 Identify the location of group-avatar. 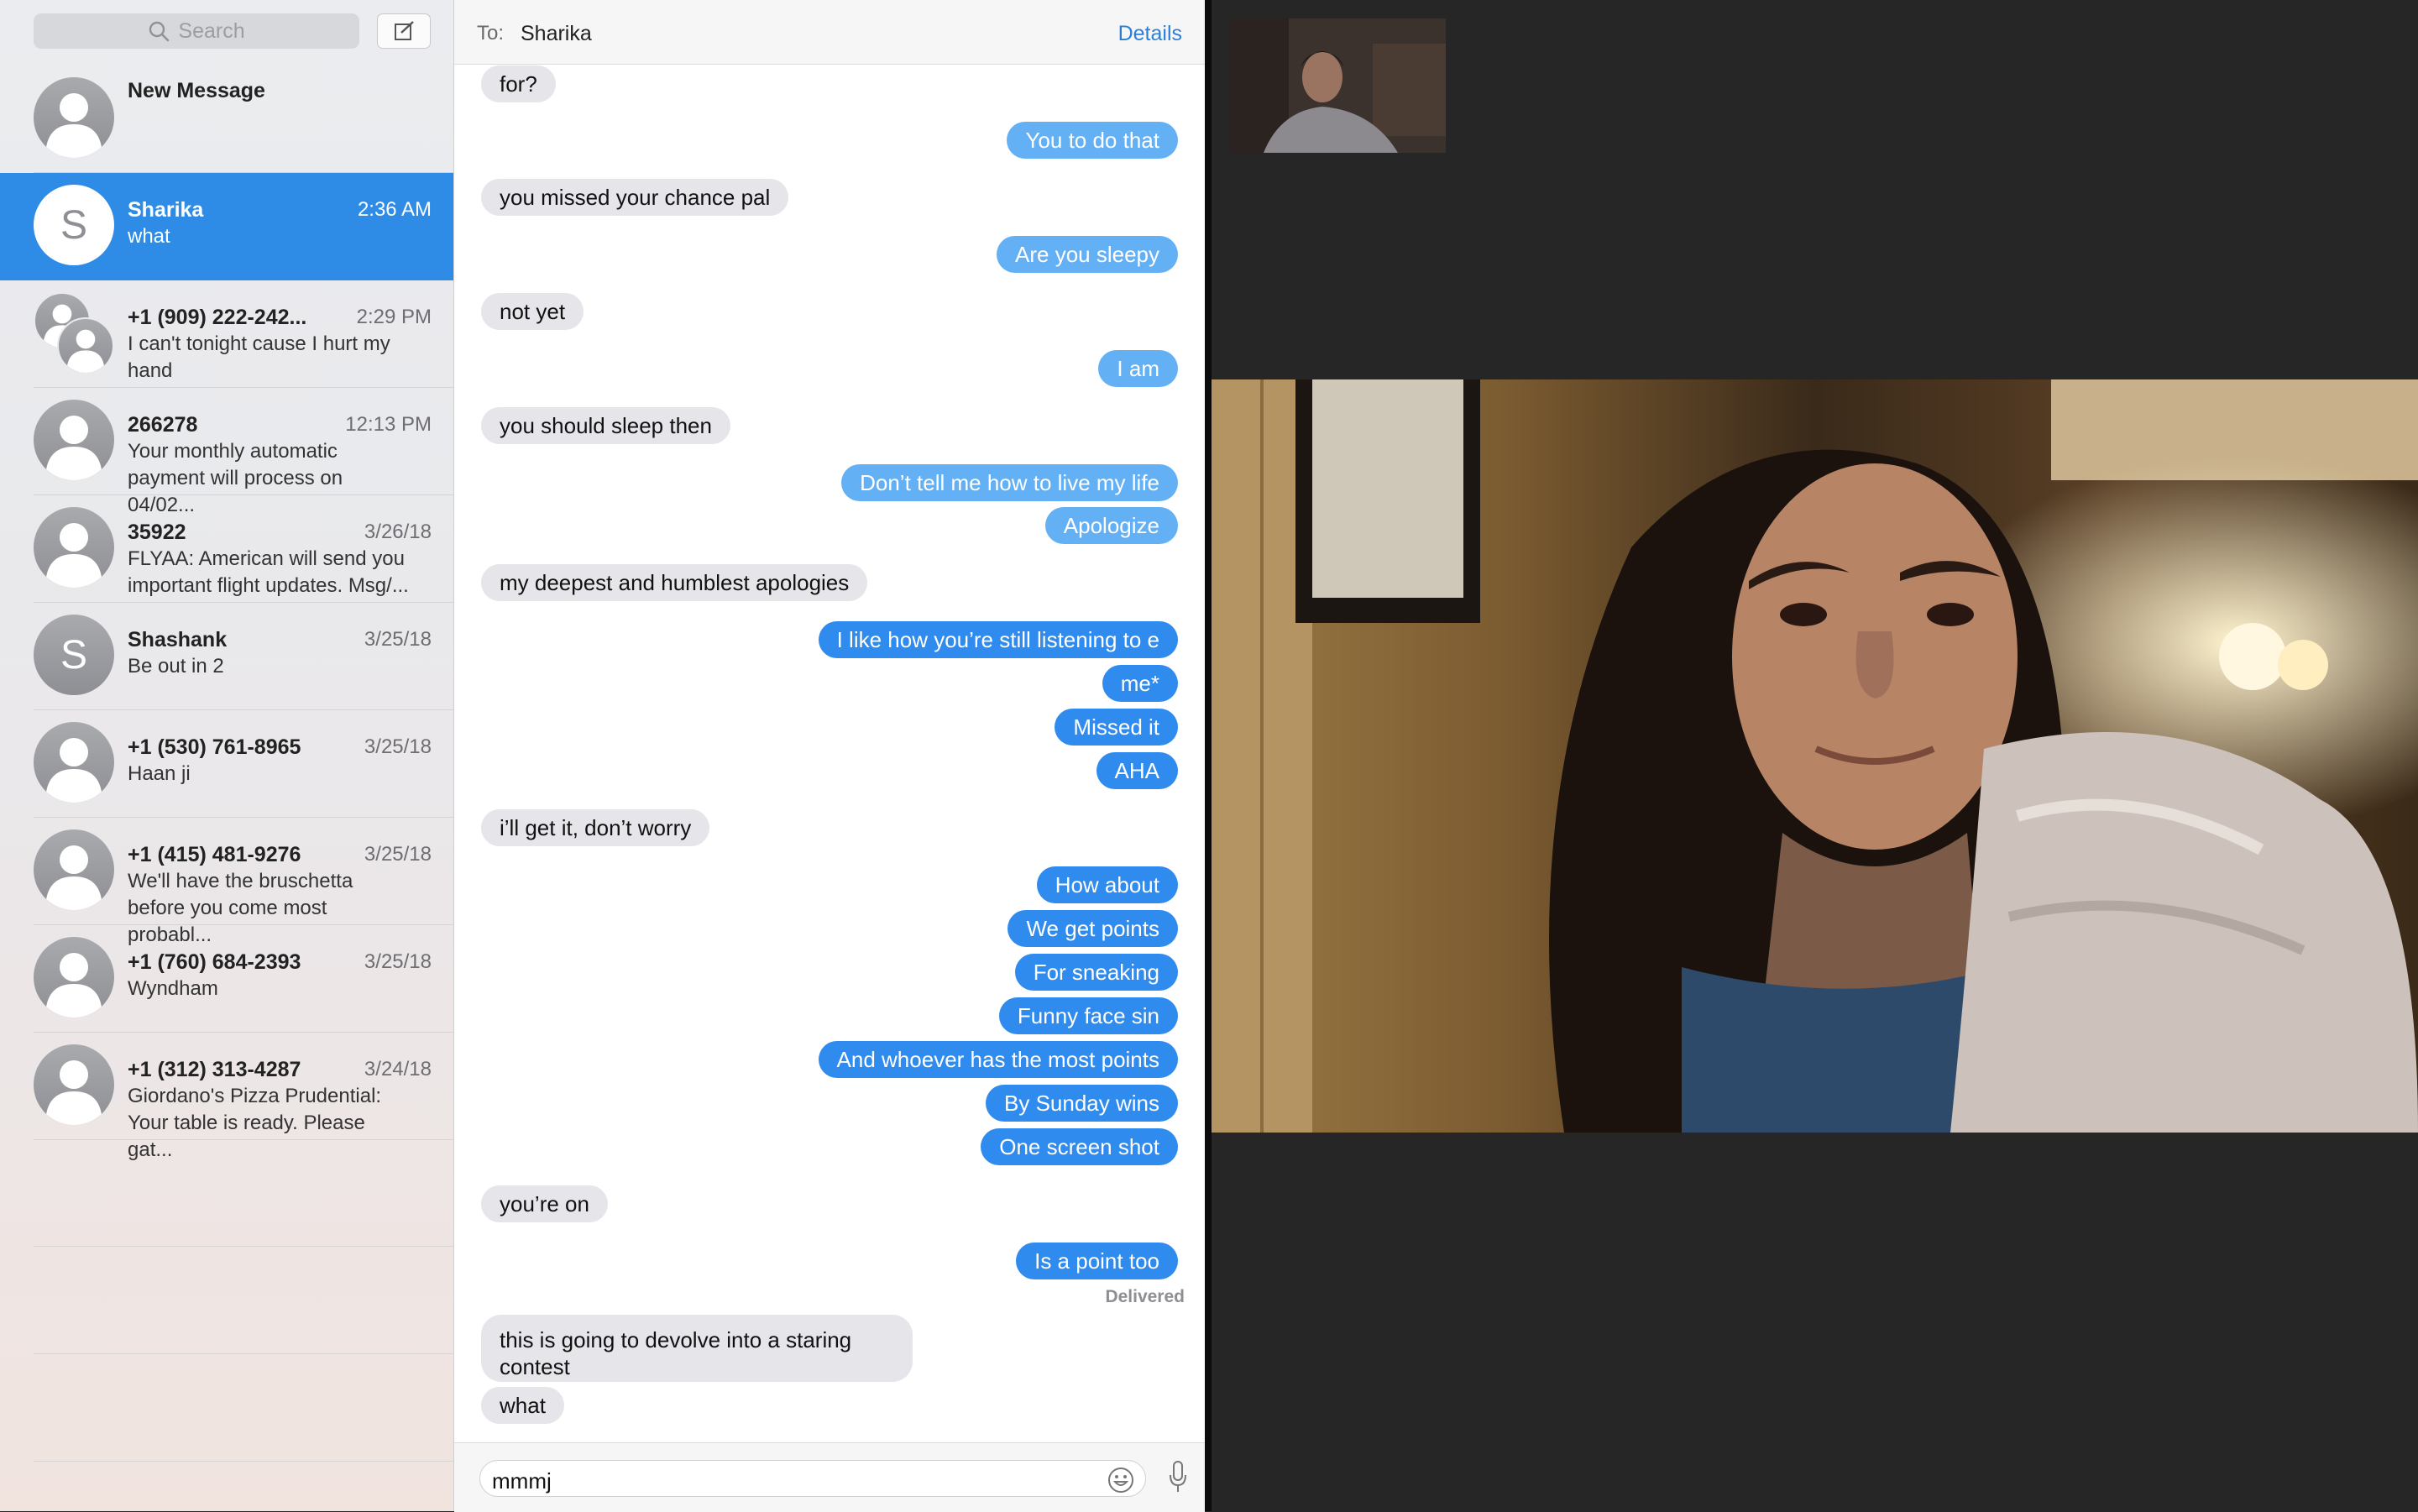
(76, 334).